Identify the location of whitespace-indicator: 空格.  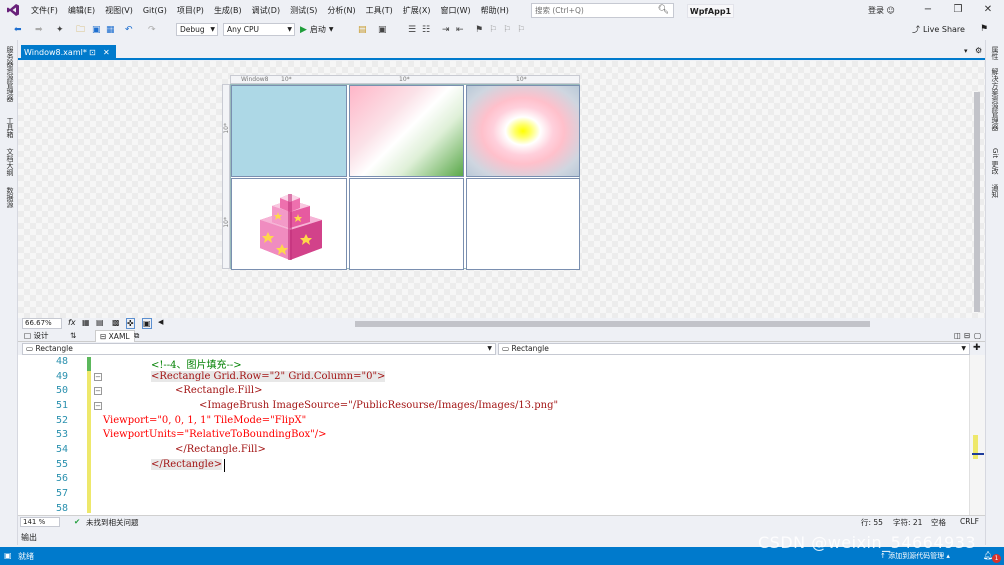
(938, 522).